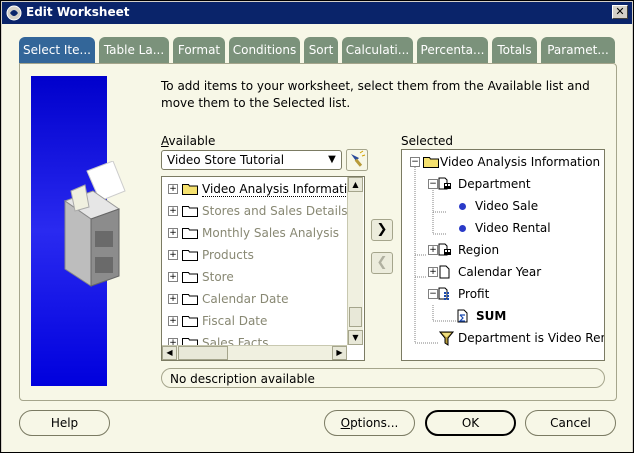 The image size is (634, 453). Describe the element at coordinates (383, 378) in the screenshot. I see `description-box: No description available` at that location.